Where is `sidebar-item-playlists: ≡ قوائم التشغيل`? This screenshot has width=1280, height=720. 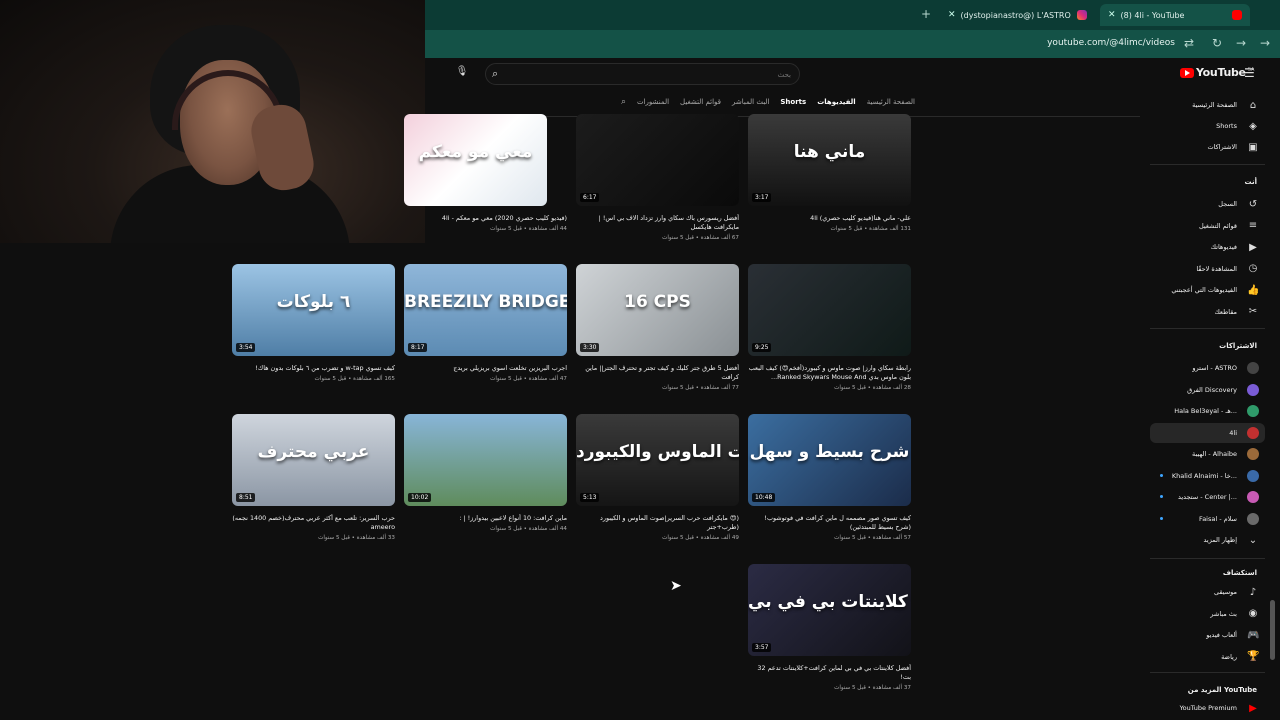
sidebar-item-playlists: ≡ قوائم التشغيل is located at coordinates (1207, 226).